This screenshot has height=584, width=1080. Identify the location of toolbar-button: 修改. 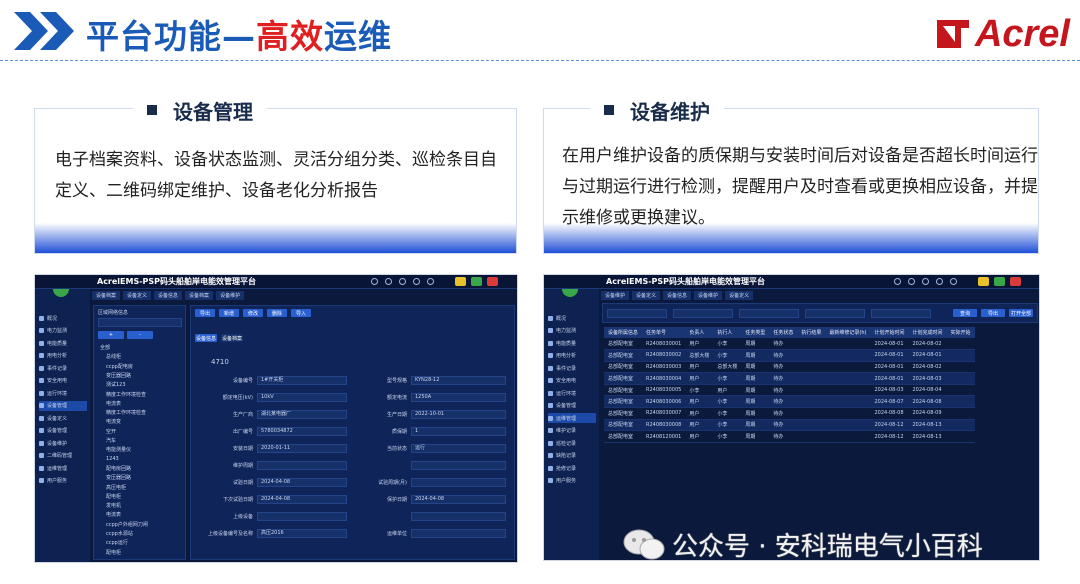
(253, 313).